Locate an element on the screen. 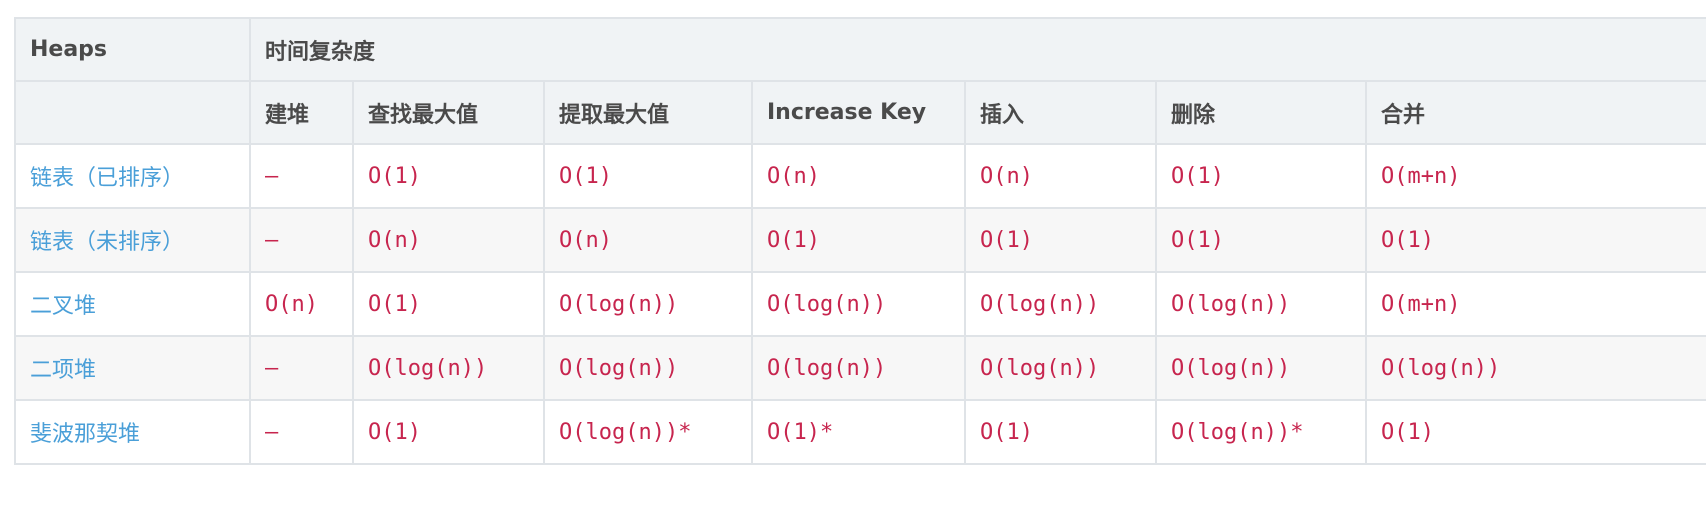  header-col-build-heap: 建堆 is located at coordinates (301, 112).